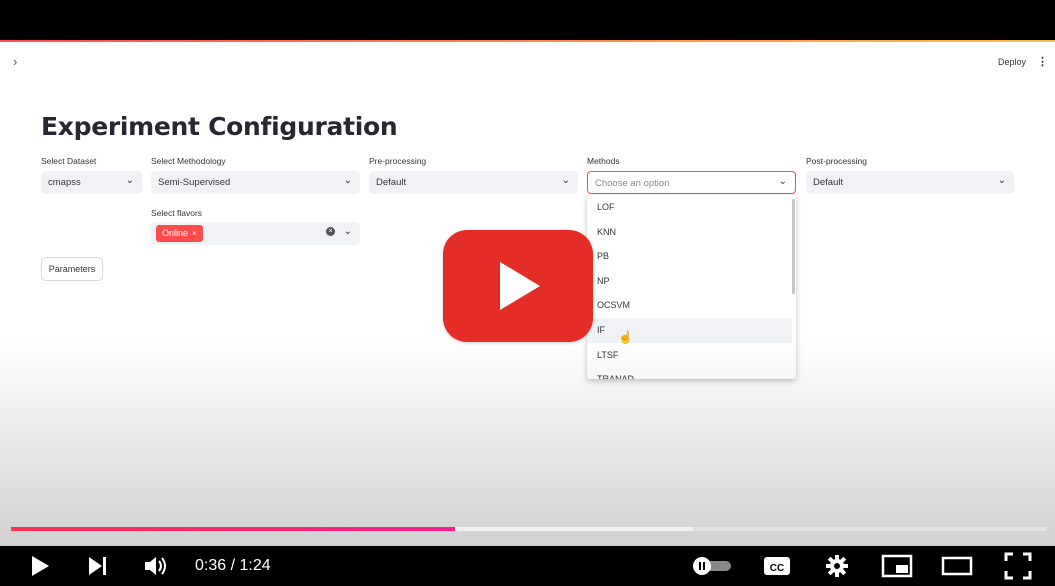  Describe the element at coordinates (632, 183) in the screenshot. I see `methods-placeholder: Choose an option` at that location.